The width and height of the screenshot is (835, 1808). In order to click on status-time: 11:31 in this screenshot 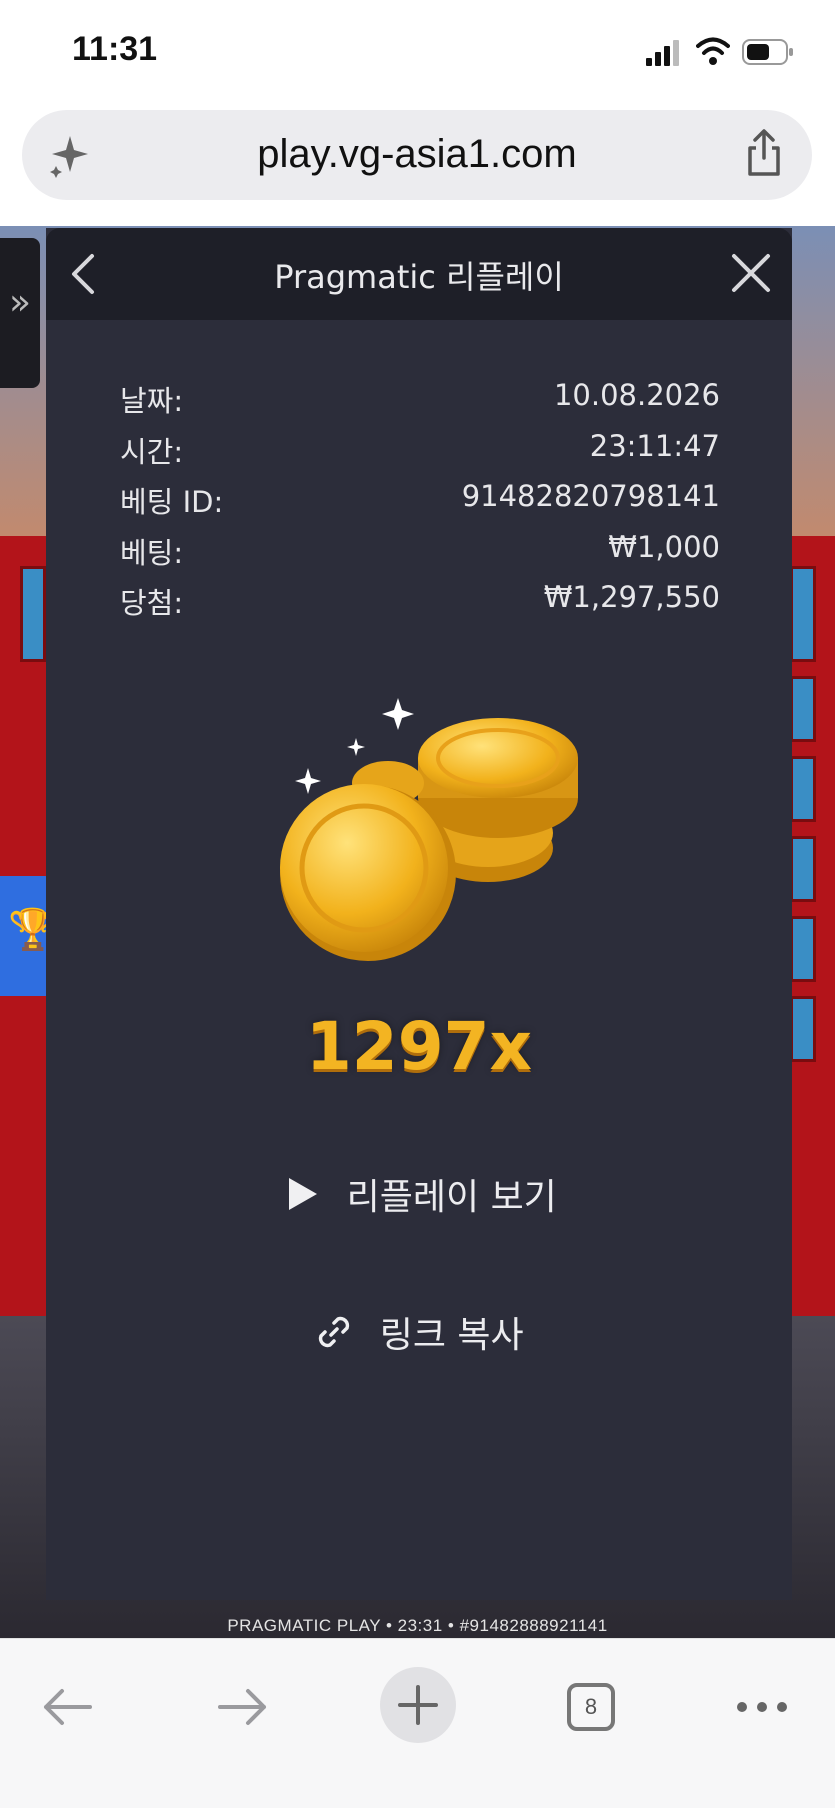, I will do `click(115, 49)`.